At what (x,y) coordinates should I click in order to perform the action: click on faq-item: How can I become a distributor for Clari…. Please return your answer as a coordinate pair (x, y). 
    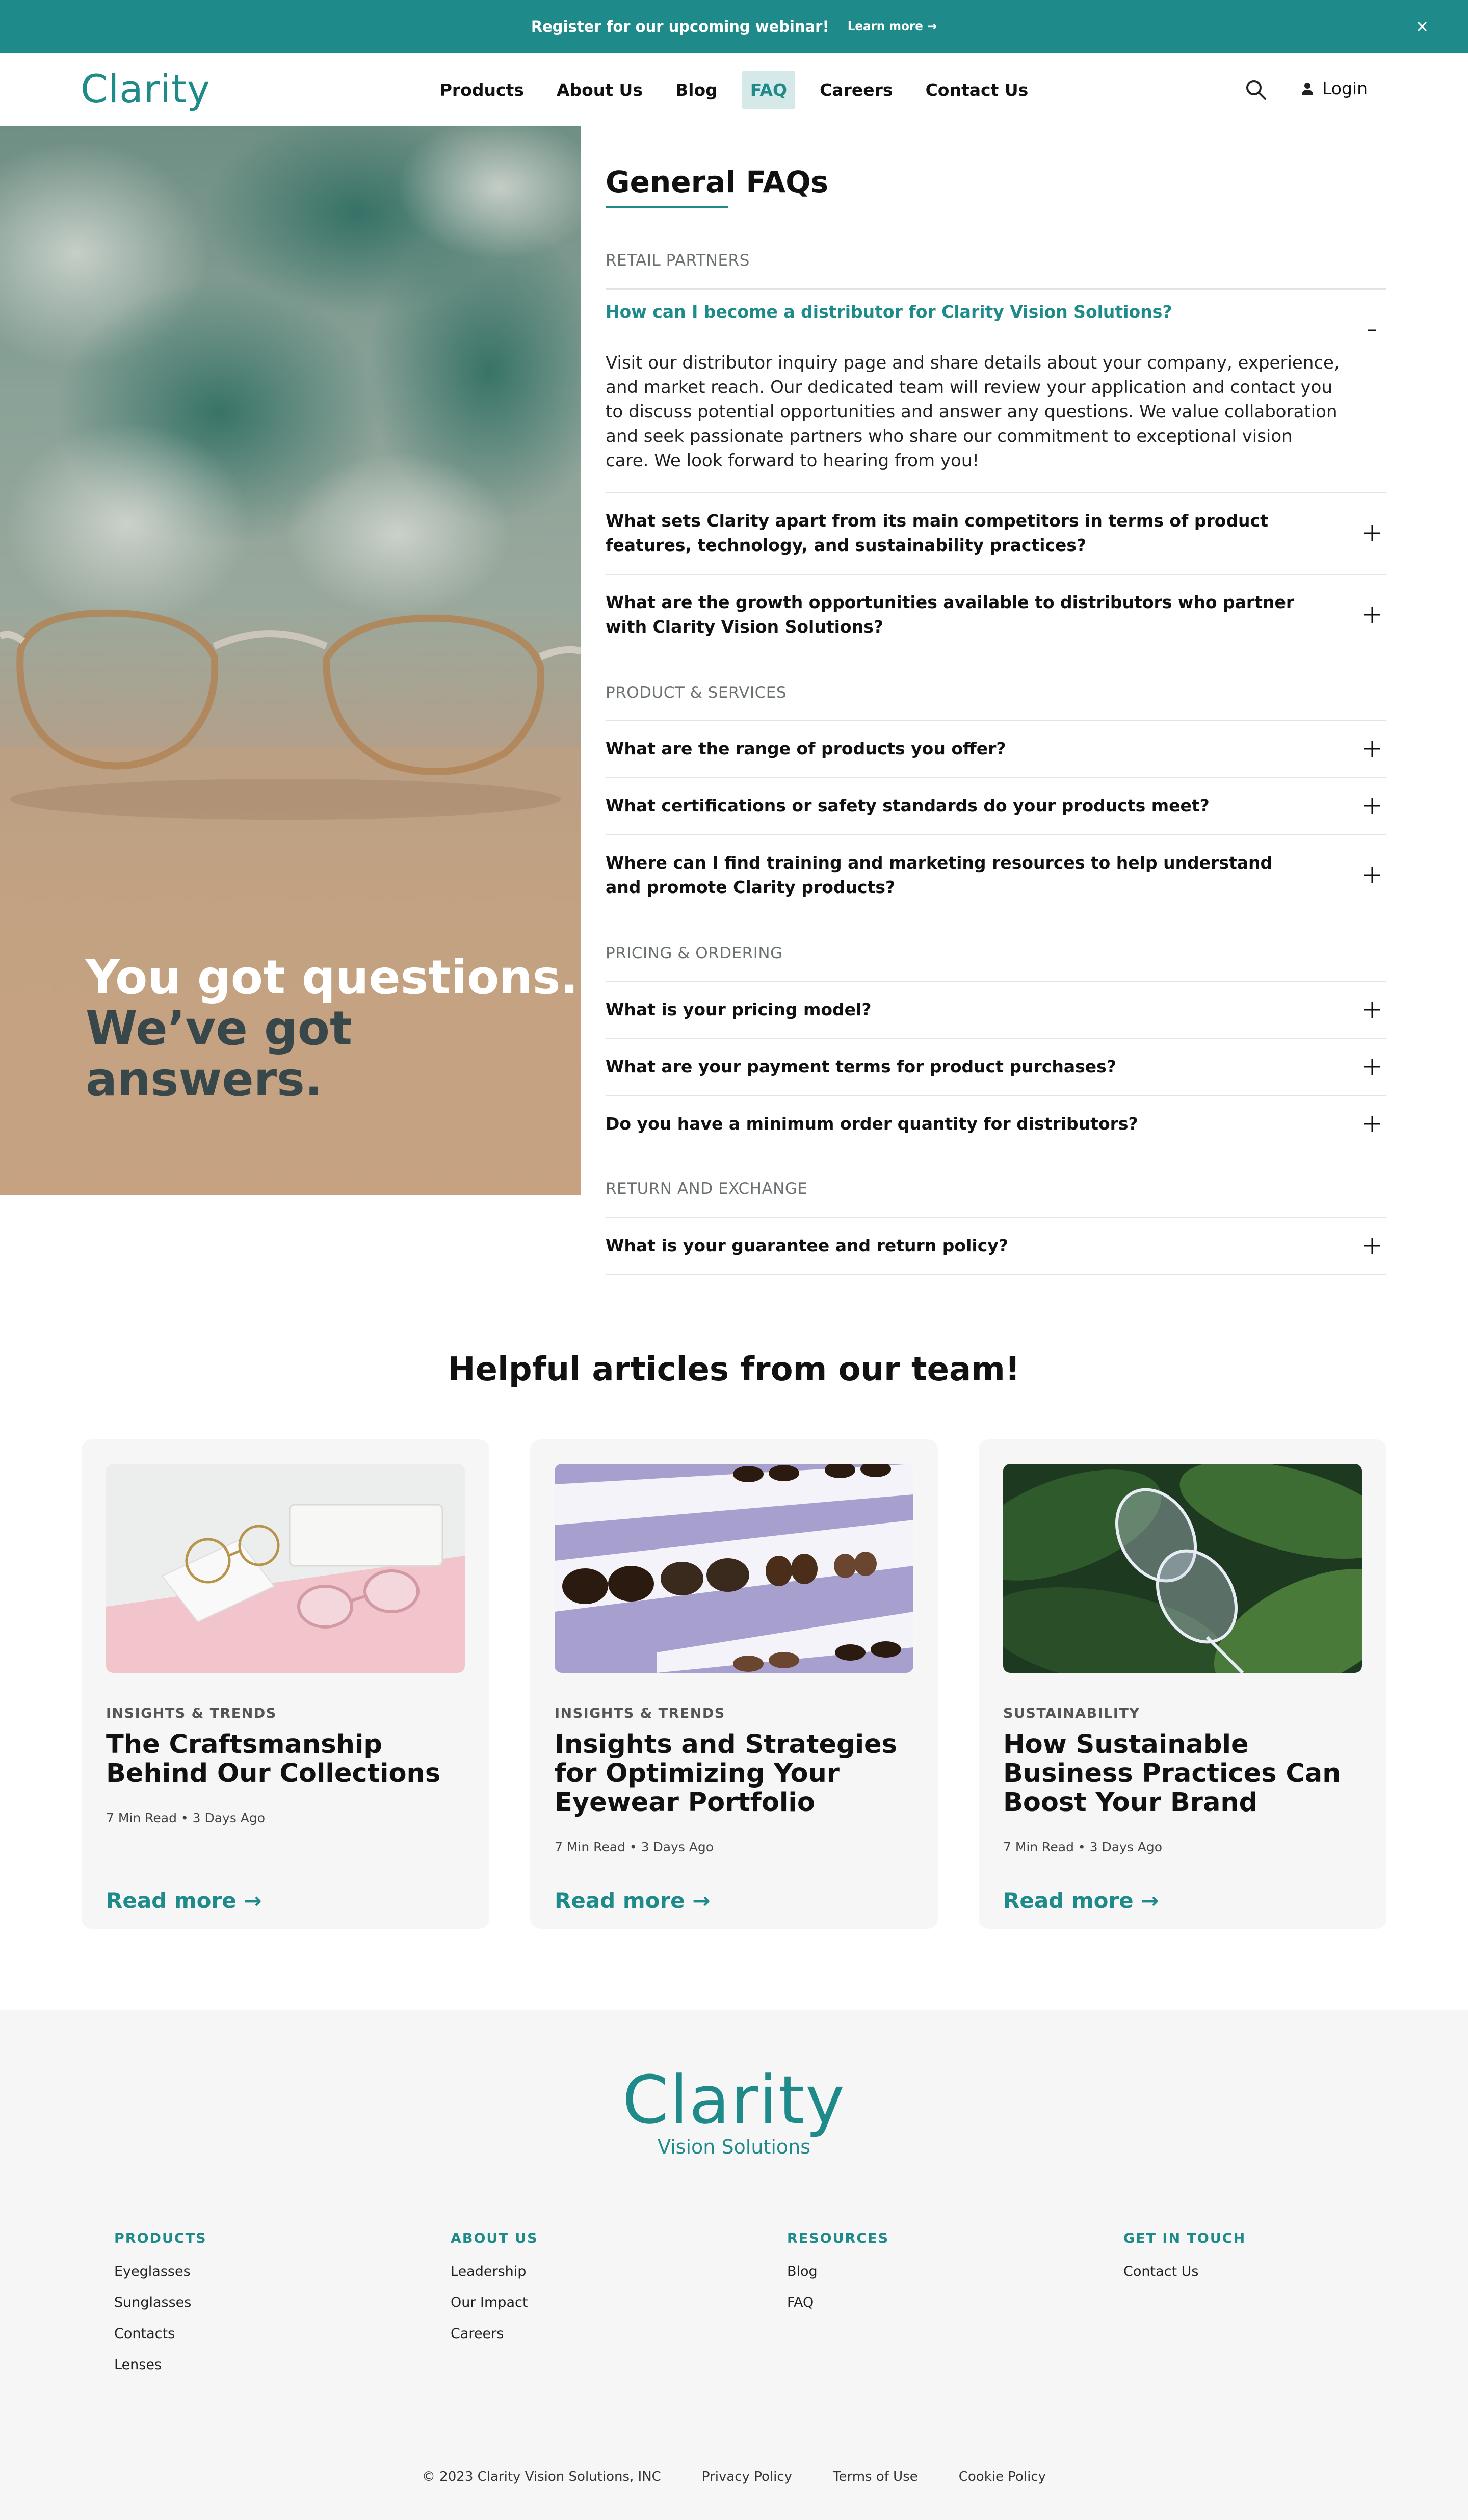
    Looking at the image, I should click on (996, 390).